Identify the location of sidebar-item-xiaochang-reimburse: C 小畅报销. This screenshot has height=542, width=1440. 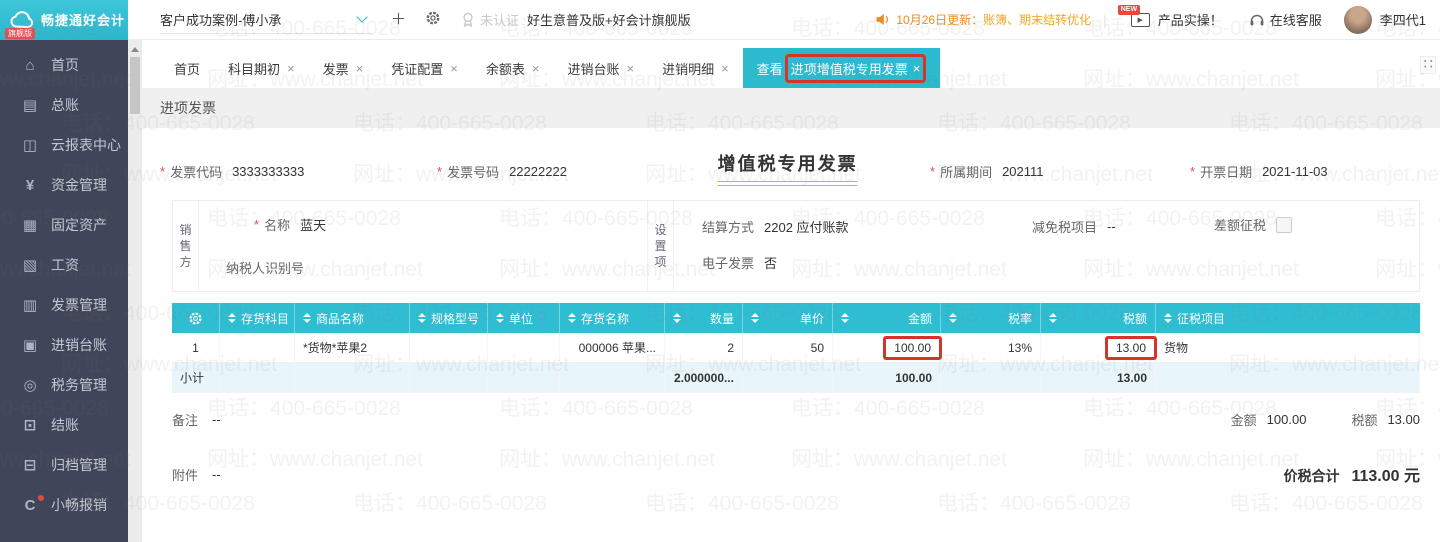
(64, 505).